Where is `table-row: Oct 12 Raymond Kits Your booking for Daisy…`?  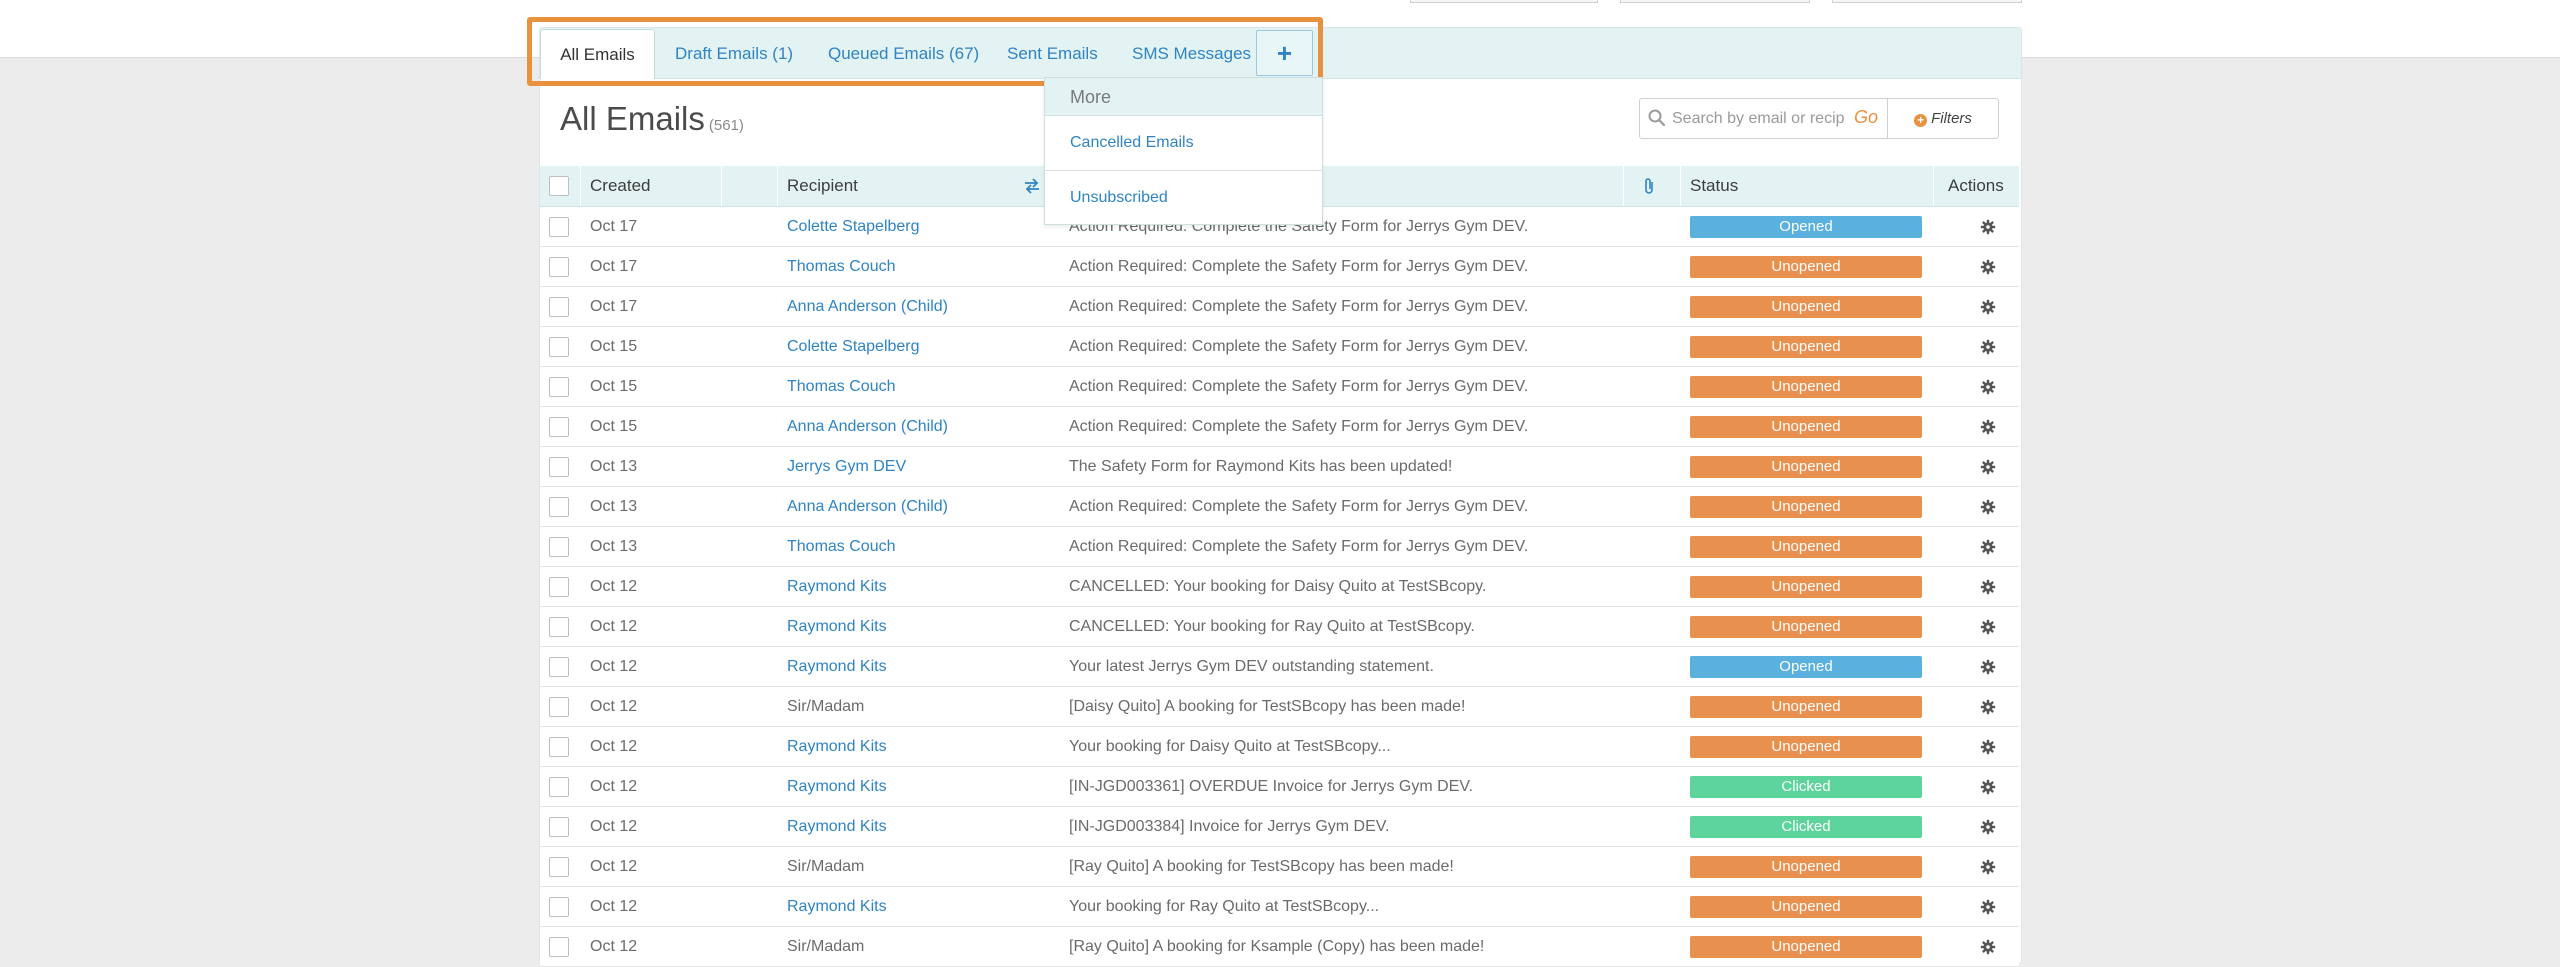 table-row: Oct 12 Raymond Kits Your booking for Daisy… is located at coordinates (1279, 747).